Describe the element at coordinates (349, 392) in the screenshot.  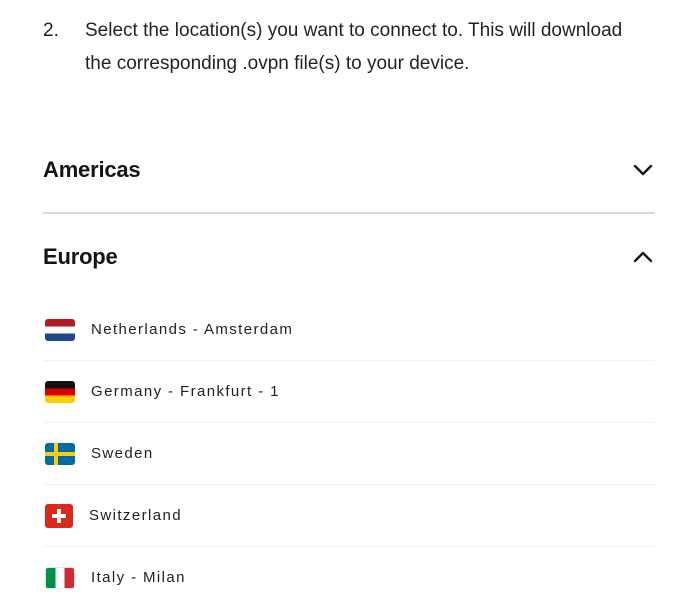
I see `location-item-germany: Germany - Frankfurt - 1` at that location.